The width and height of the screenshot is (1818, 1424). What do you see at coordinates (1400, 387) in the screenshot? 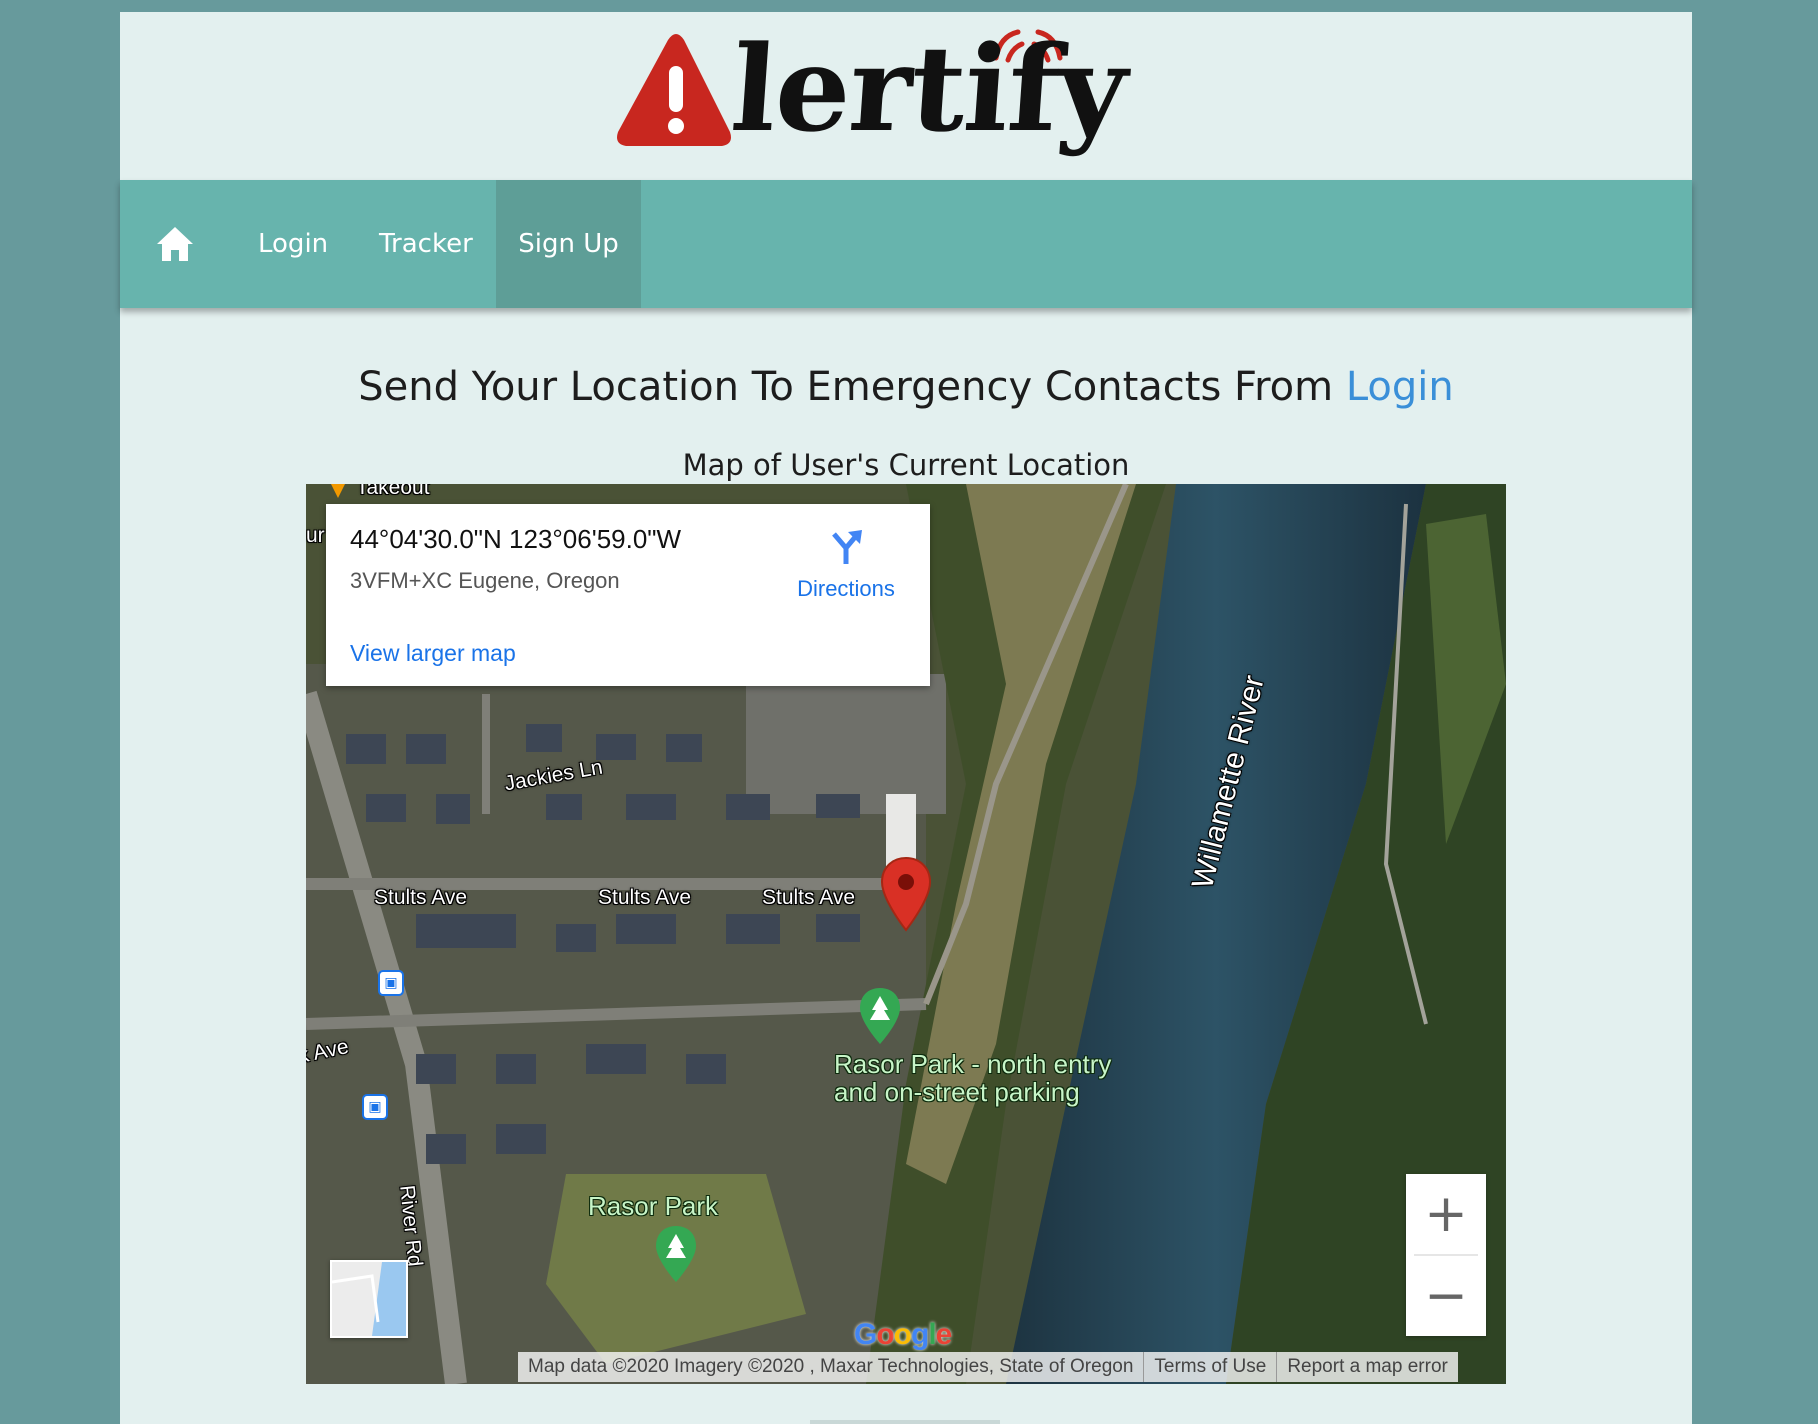
I see `headline-login-link: Login` at bounding box center [1400, 387].